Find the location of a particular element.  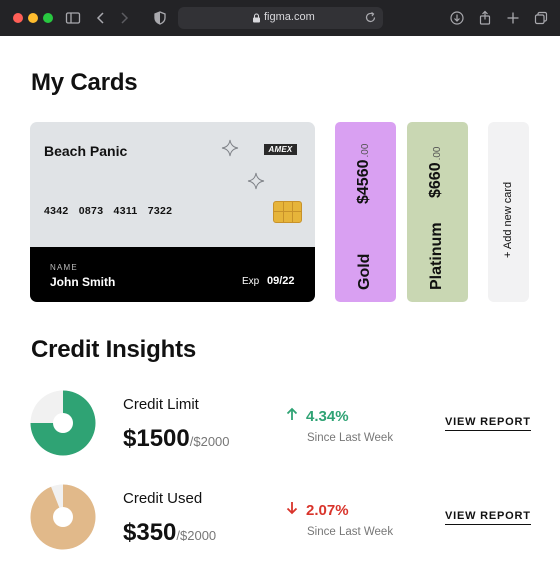

credit-used-pie-chart is located at coordinates (63, 517).